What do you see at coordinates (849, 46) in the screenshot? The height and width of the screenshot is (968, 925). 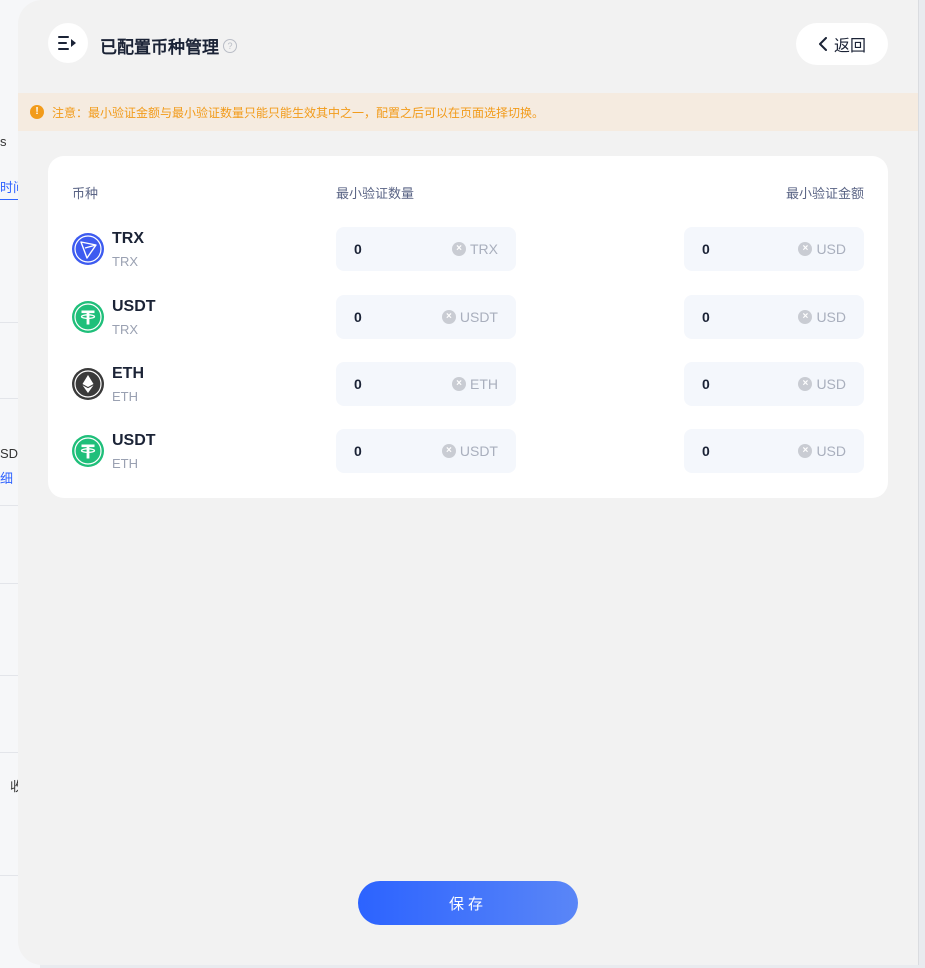 I see `back-label: 返回` at bounding box center [849, 46].